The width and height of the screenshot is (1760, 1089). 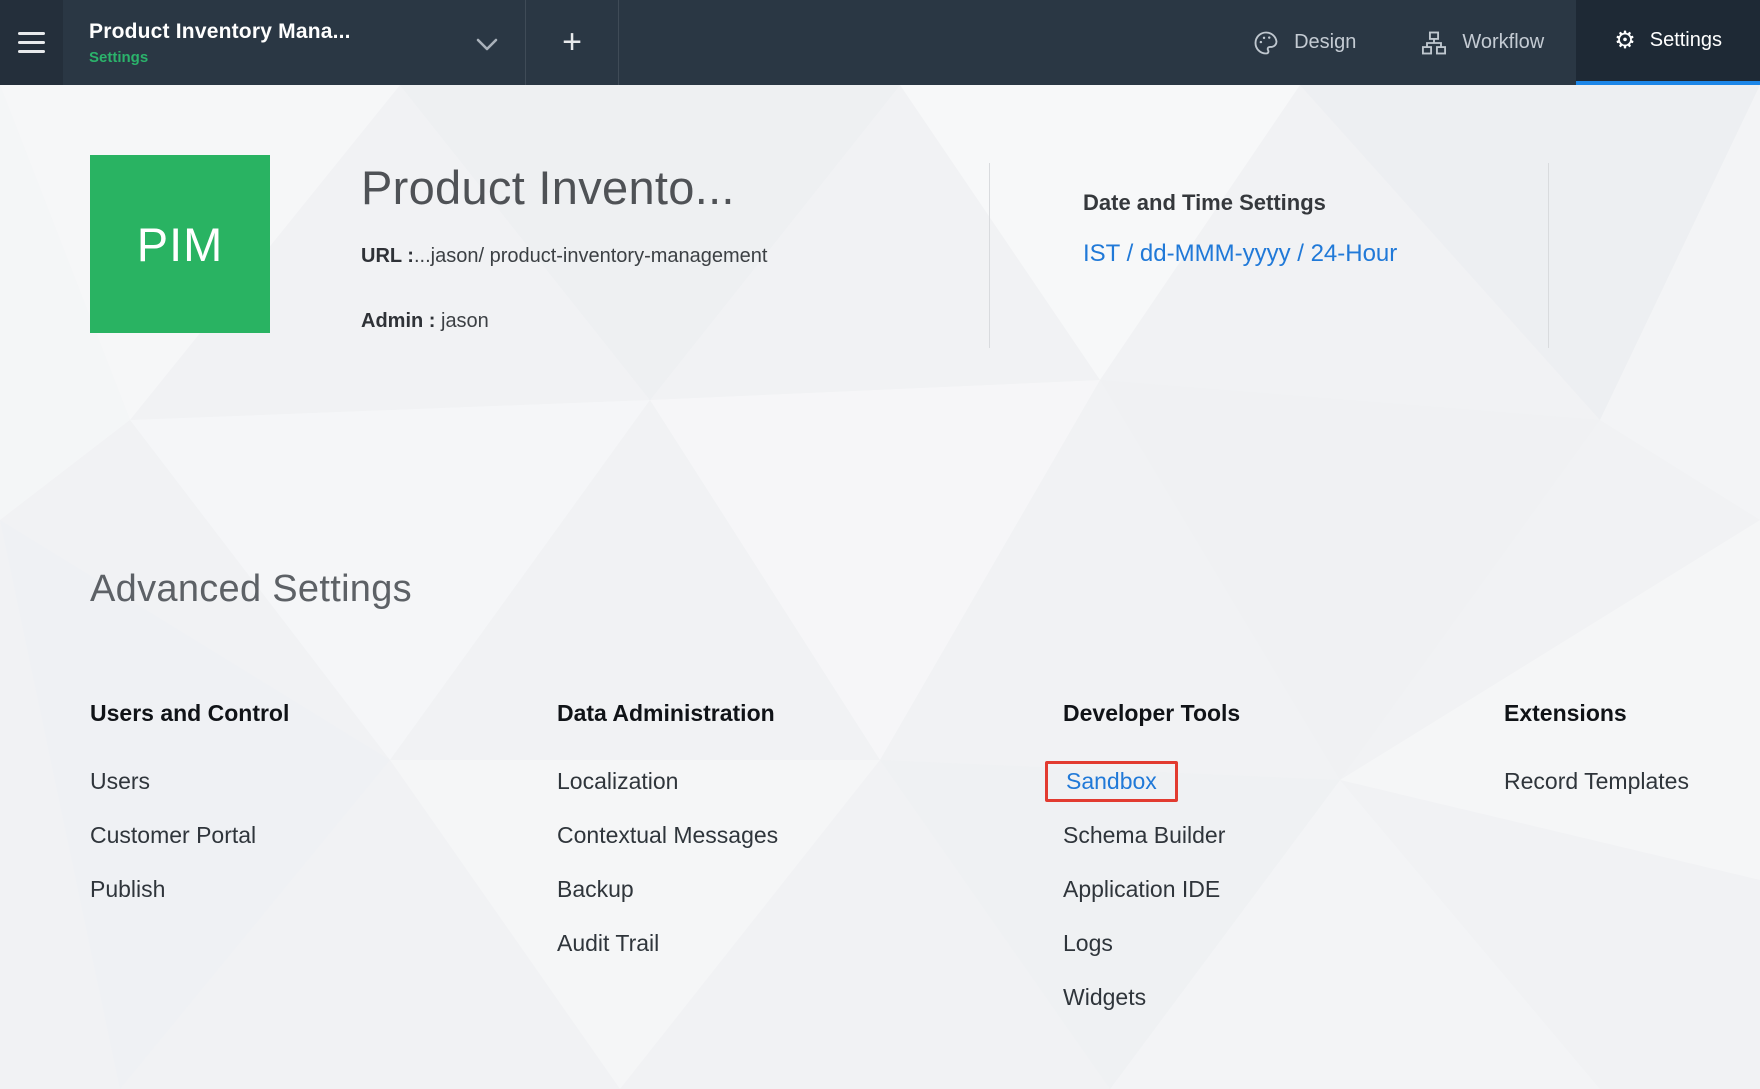 I want to click on column-title: Data Administration, so click(x=666, y=713).